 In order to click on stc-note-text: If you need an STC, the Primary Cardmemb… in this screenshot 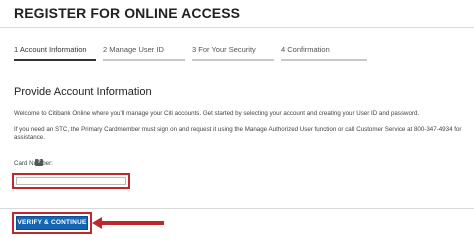, I will do `click(238, 134)`.